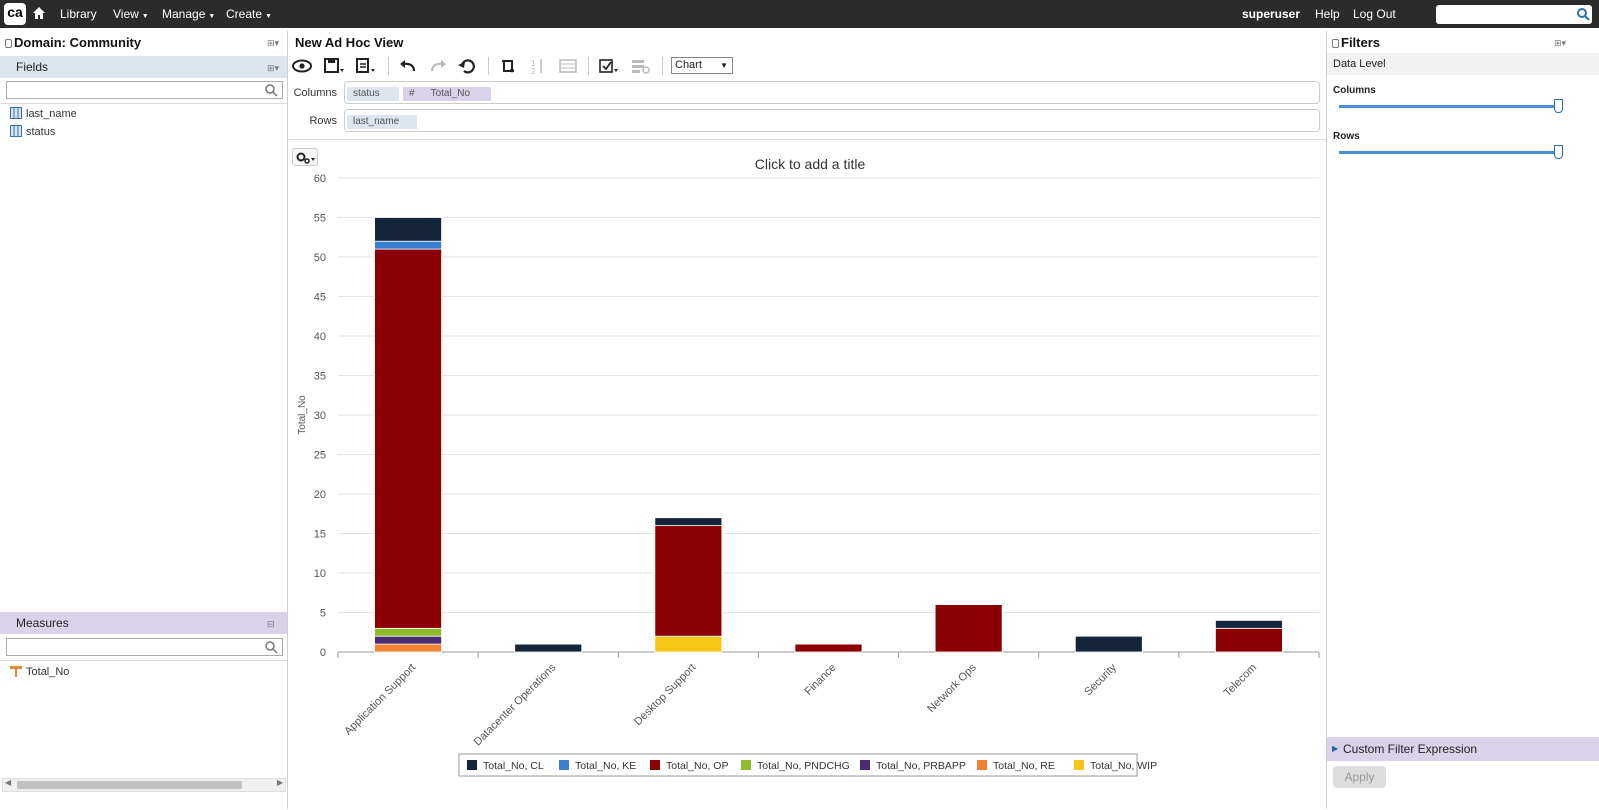 Image resolution: width=1599 pixels, height=810 pixels. What do you see at coordinates (665, 695) in the screenshot?
I see `x-tick-label: Desktop Support` at bounding box center [665, 695].